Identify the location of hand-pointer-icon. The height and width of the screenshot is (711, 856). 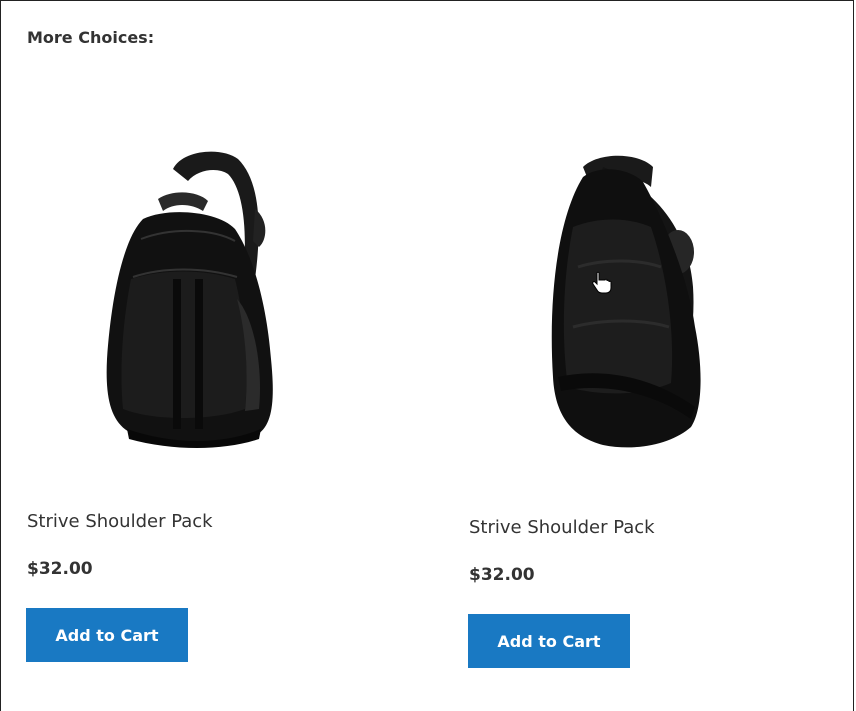
(602, 282).